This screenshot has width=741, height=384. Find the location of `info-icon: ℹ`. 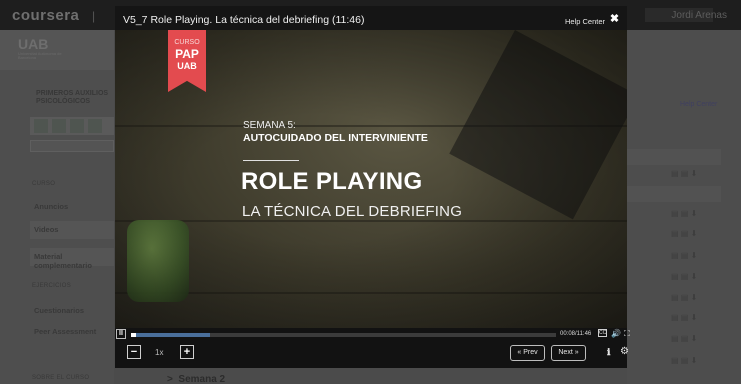

info-icon: ℹ is located at coordinates (608, 352).